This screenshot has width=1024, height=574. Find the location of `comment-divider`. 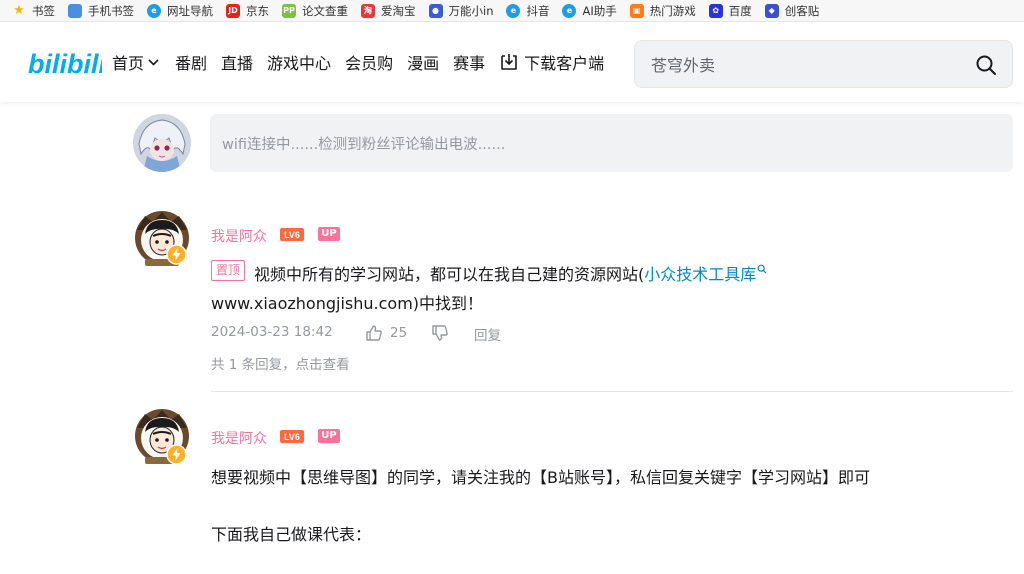

comment-divider is located at coordinates (612, 391).